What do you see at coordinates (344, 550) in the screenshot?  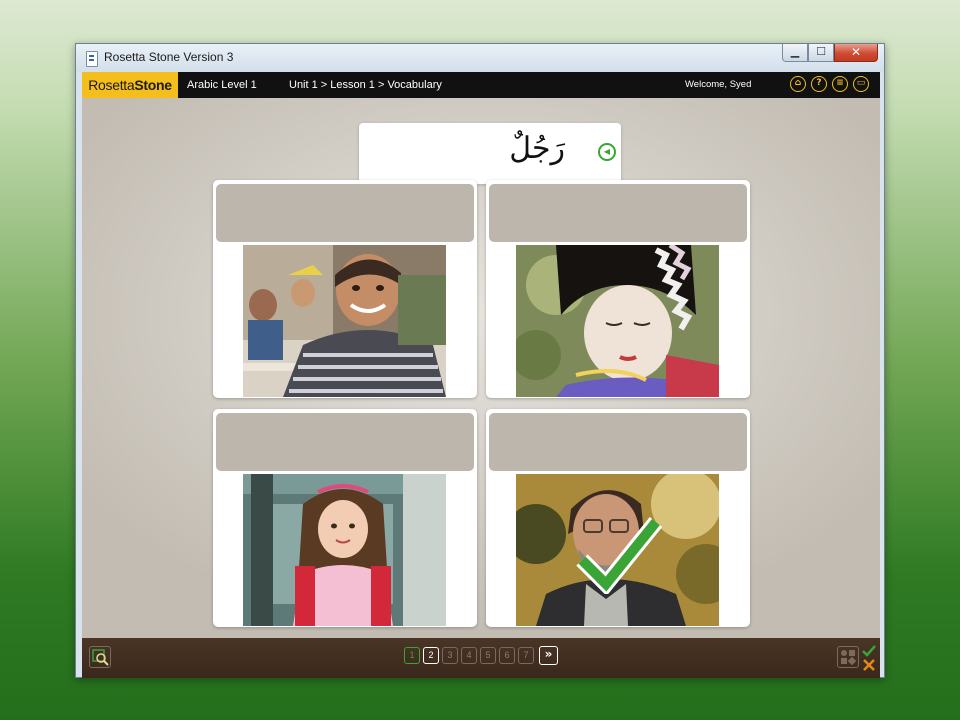 I see `photo-girl-backpack` at bounding box center [344, 550].